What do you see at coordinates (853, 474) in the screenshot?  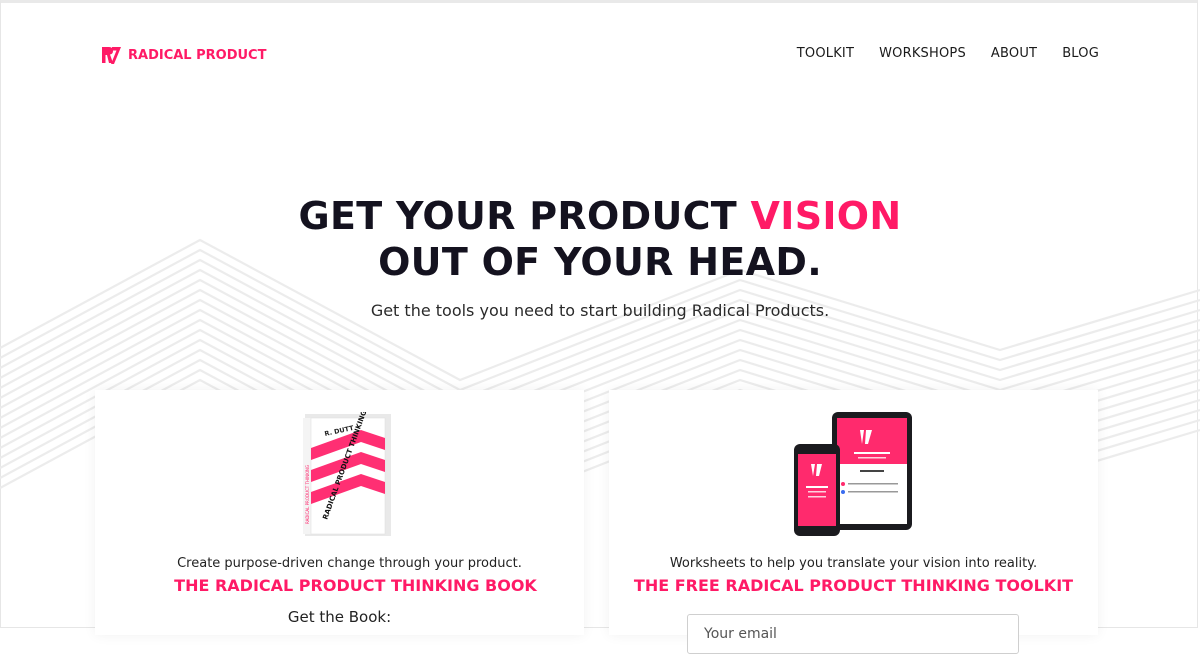 I see `phone-and-tablet-image` at bounding box center [853, 474].